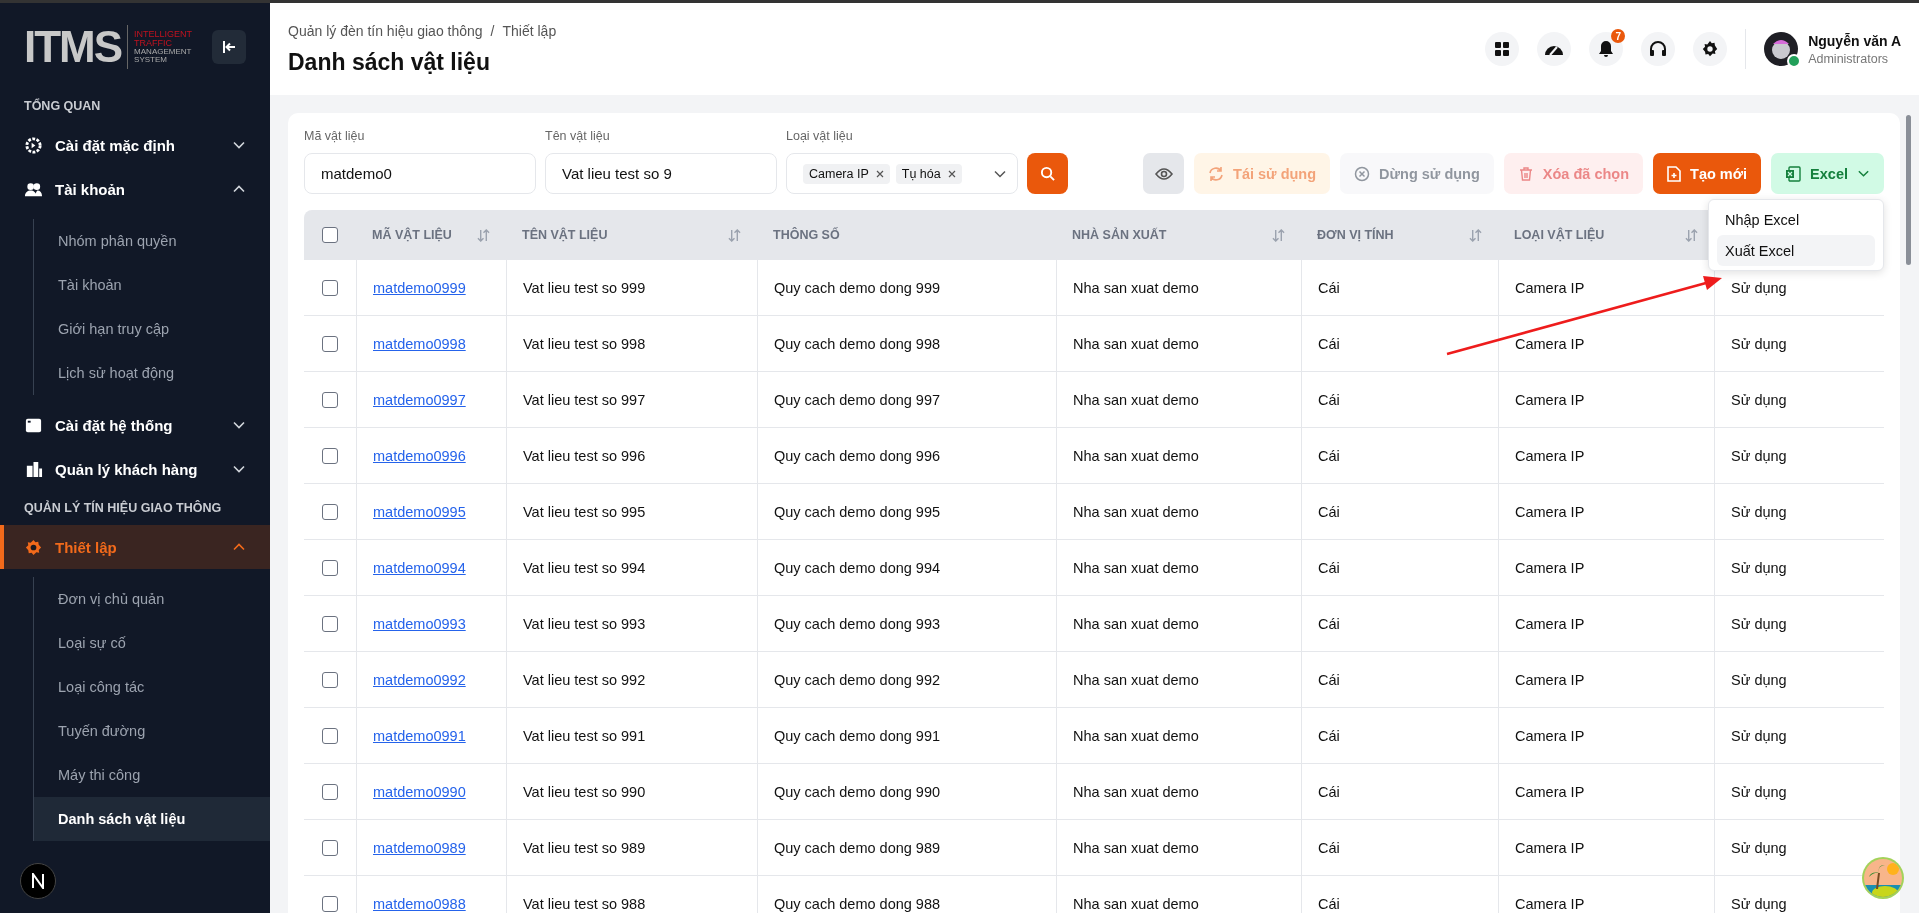 Image resolution: width=1919 pixels, height=913 pixels. I want to click on nav-subitem: Tuyến đường, so click(152, 731).